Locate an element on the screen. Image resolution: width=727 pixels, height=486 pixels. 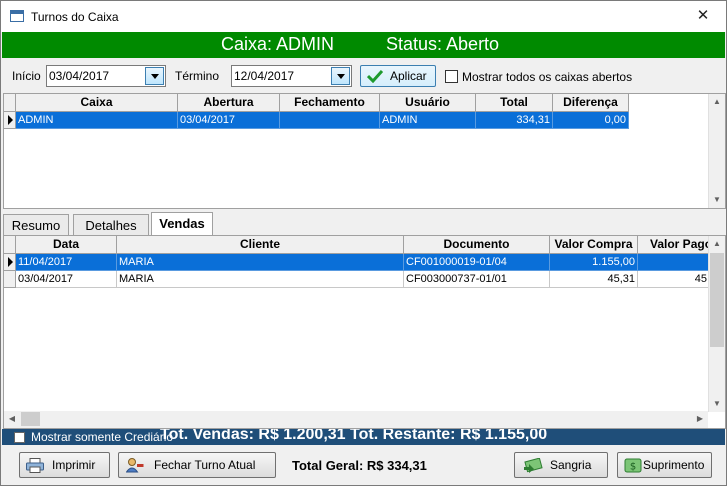
col-header-valor-pago: Valor Pago is located at coordinates (674, 245).